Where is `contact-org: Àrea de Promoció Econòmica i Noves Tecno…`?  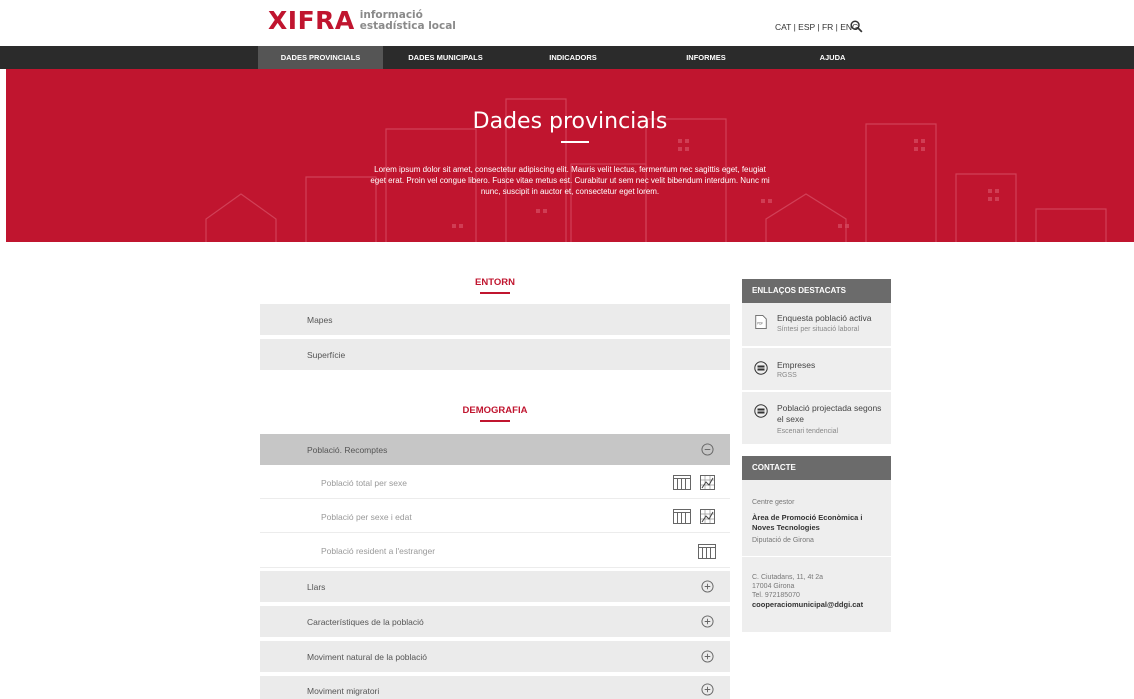
contact-org: Àrea de Promoció Econòmica i Noves Tecno… is located at coordinates (807, 522).